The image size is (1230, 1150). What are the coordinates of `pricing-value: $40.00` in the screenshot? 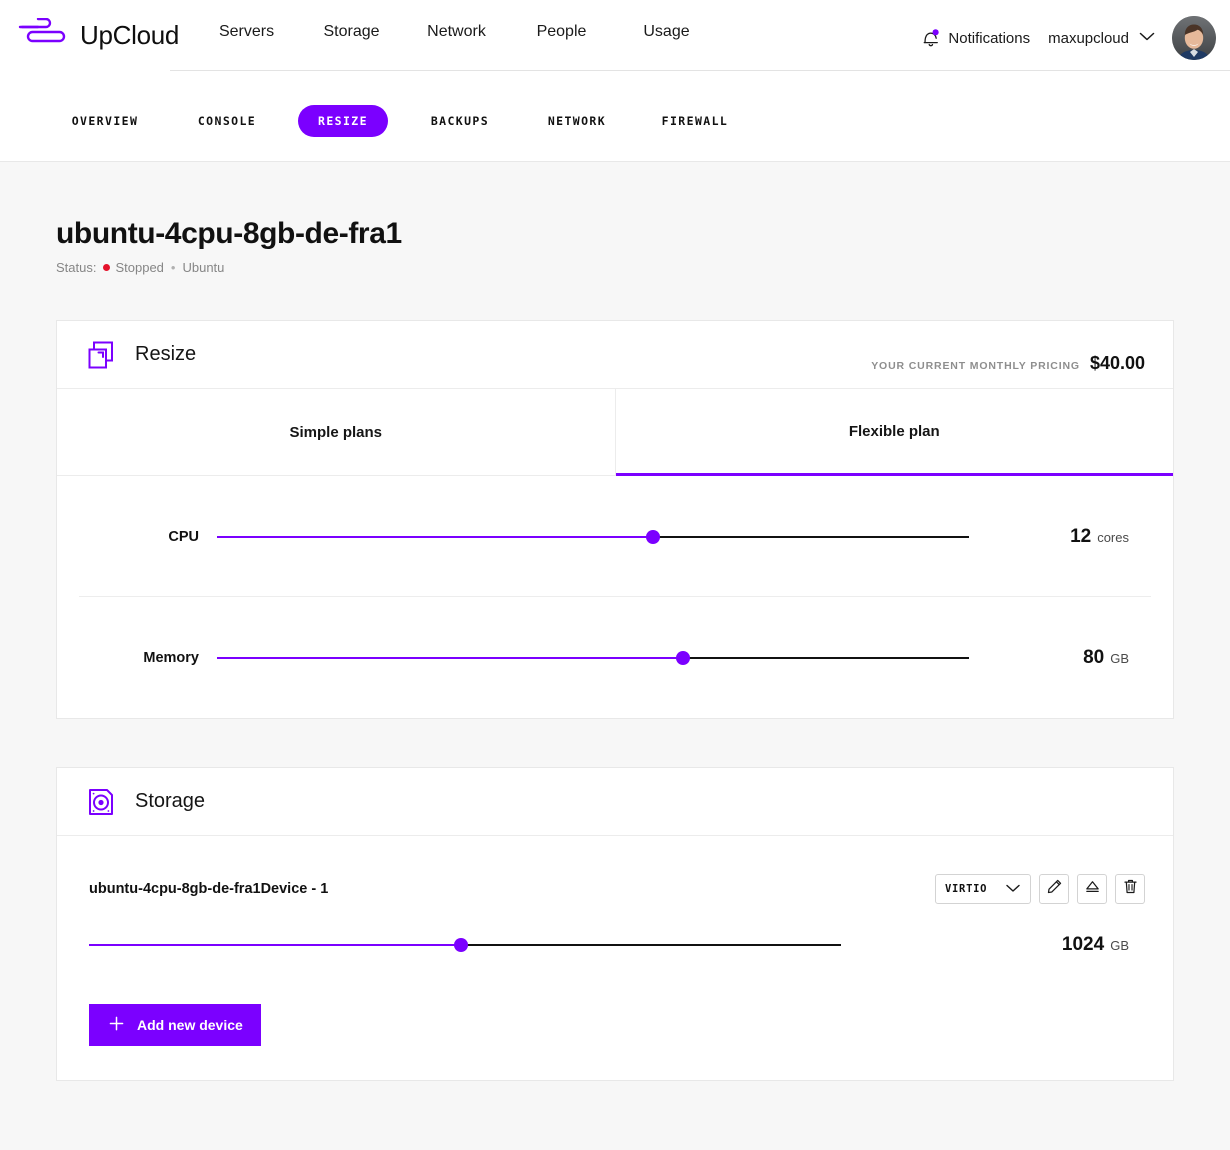 It's located at (1117, 363).